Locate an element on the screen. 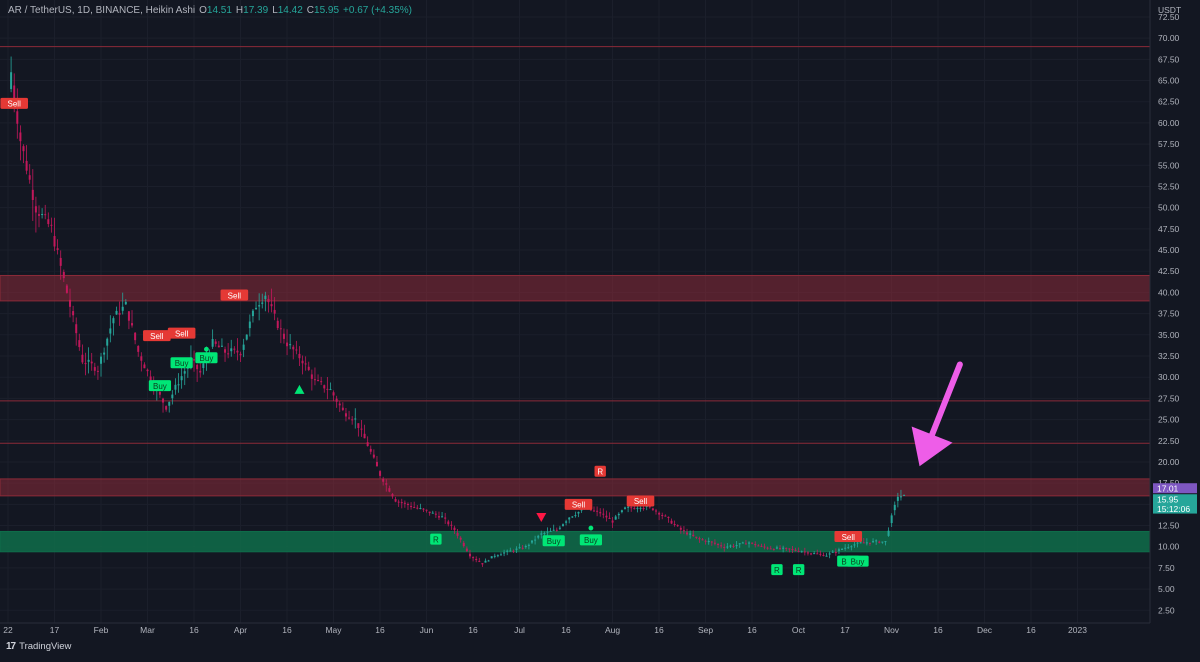 This screenshot has height=662, width=1200. low-value: 14.42 is located at coordinates (290, 10).